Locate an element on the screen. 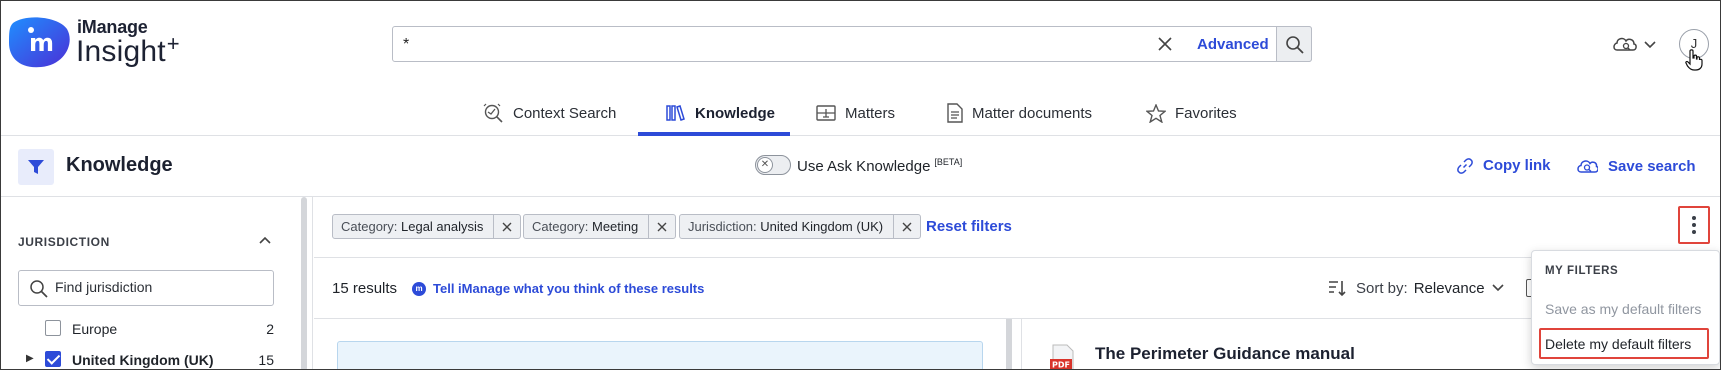 The image size is (1721, 370). page-title: Knowledge is located at coordinates (119, 165).